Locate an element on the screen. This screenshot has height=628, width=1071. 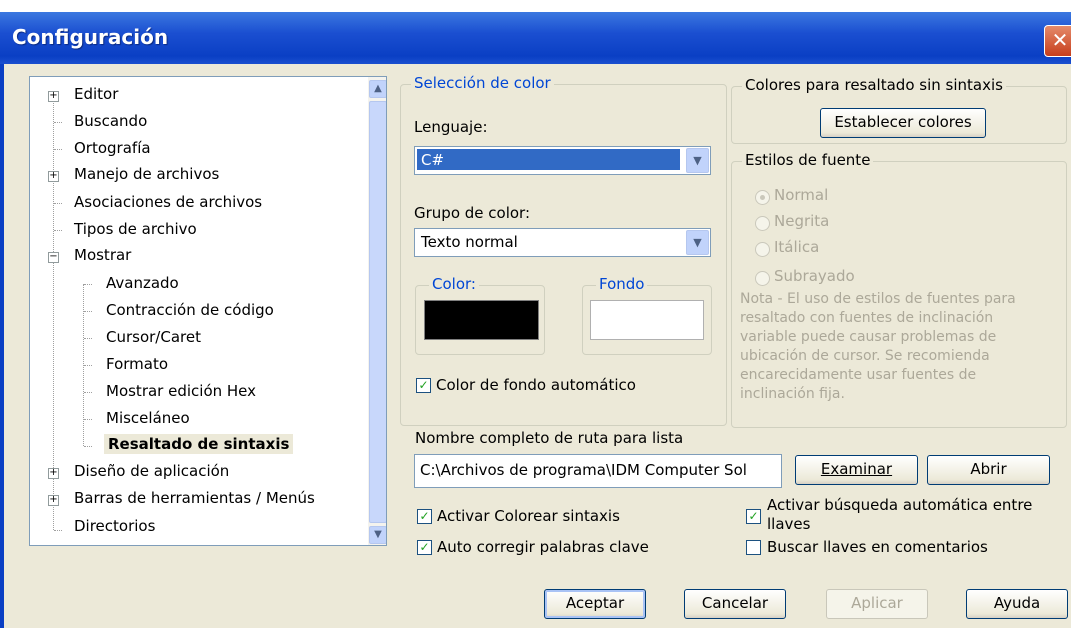
auto-brace-checkbox: ✓ is located at coordinates (753, 516).